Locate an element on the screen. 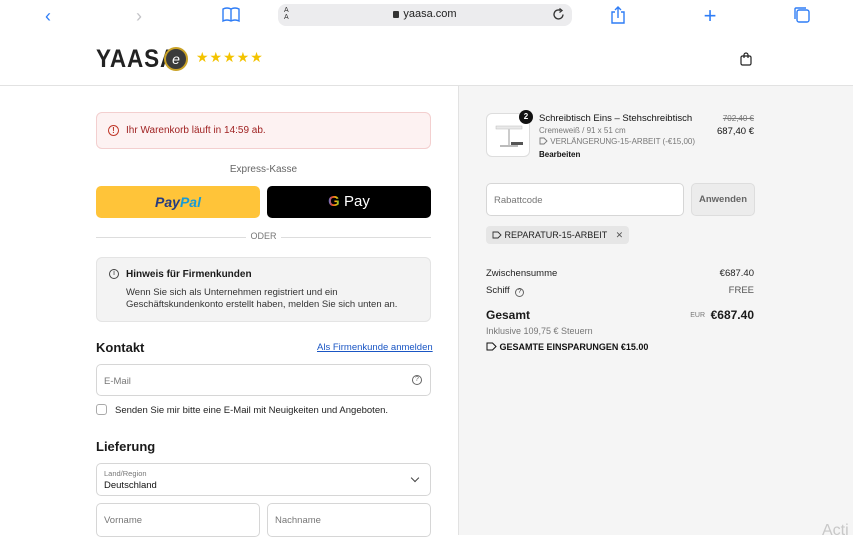 This screenshot has height=540, width=853. product-discount: VERLÄNGERUNG-15-ARBEIT (-€15,00) is located at coordinates (617, 141).